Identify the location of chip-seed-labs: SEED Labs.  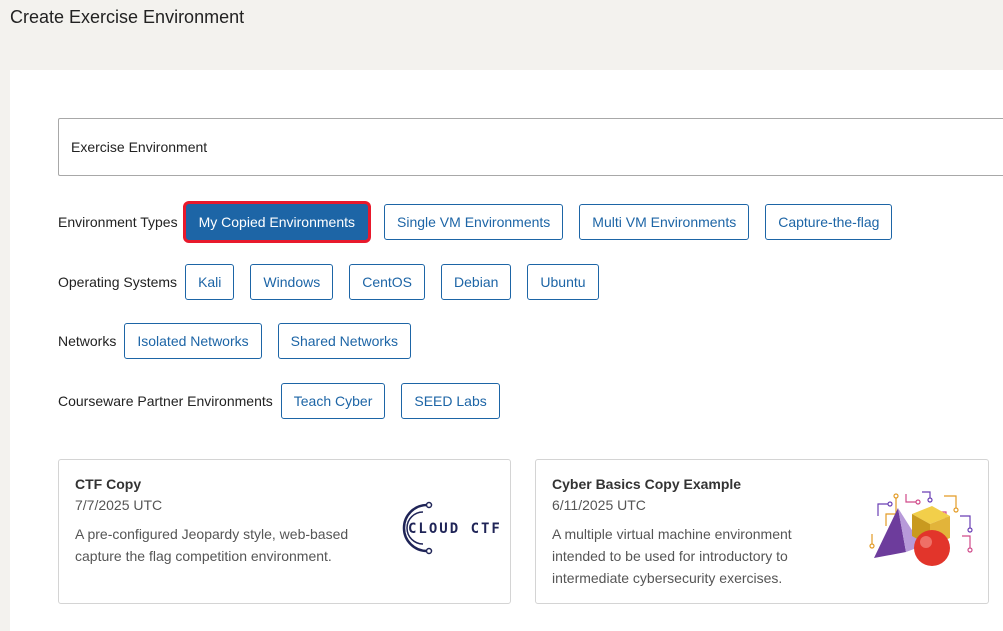
(450, 401).